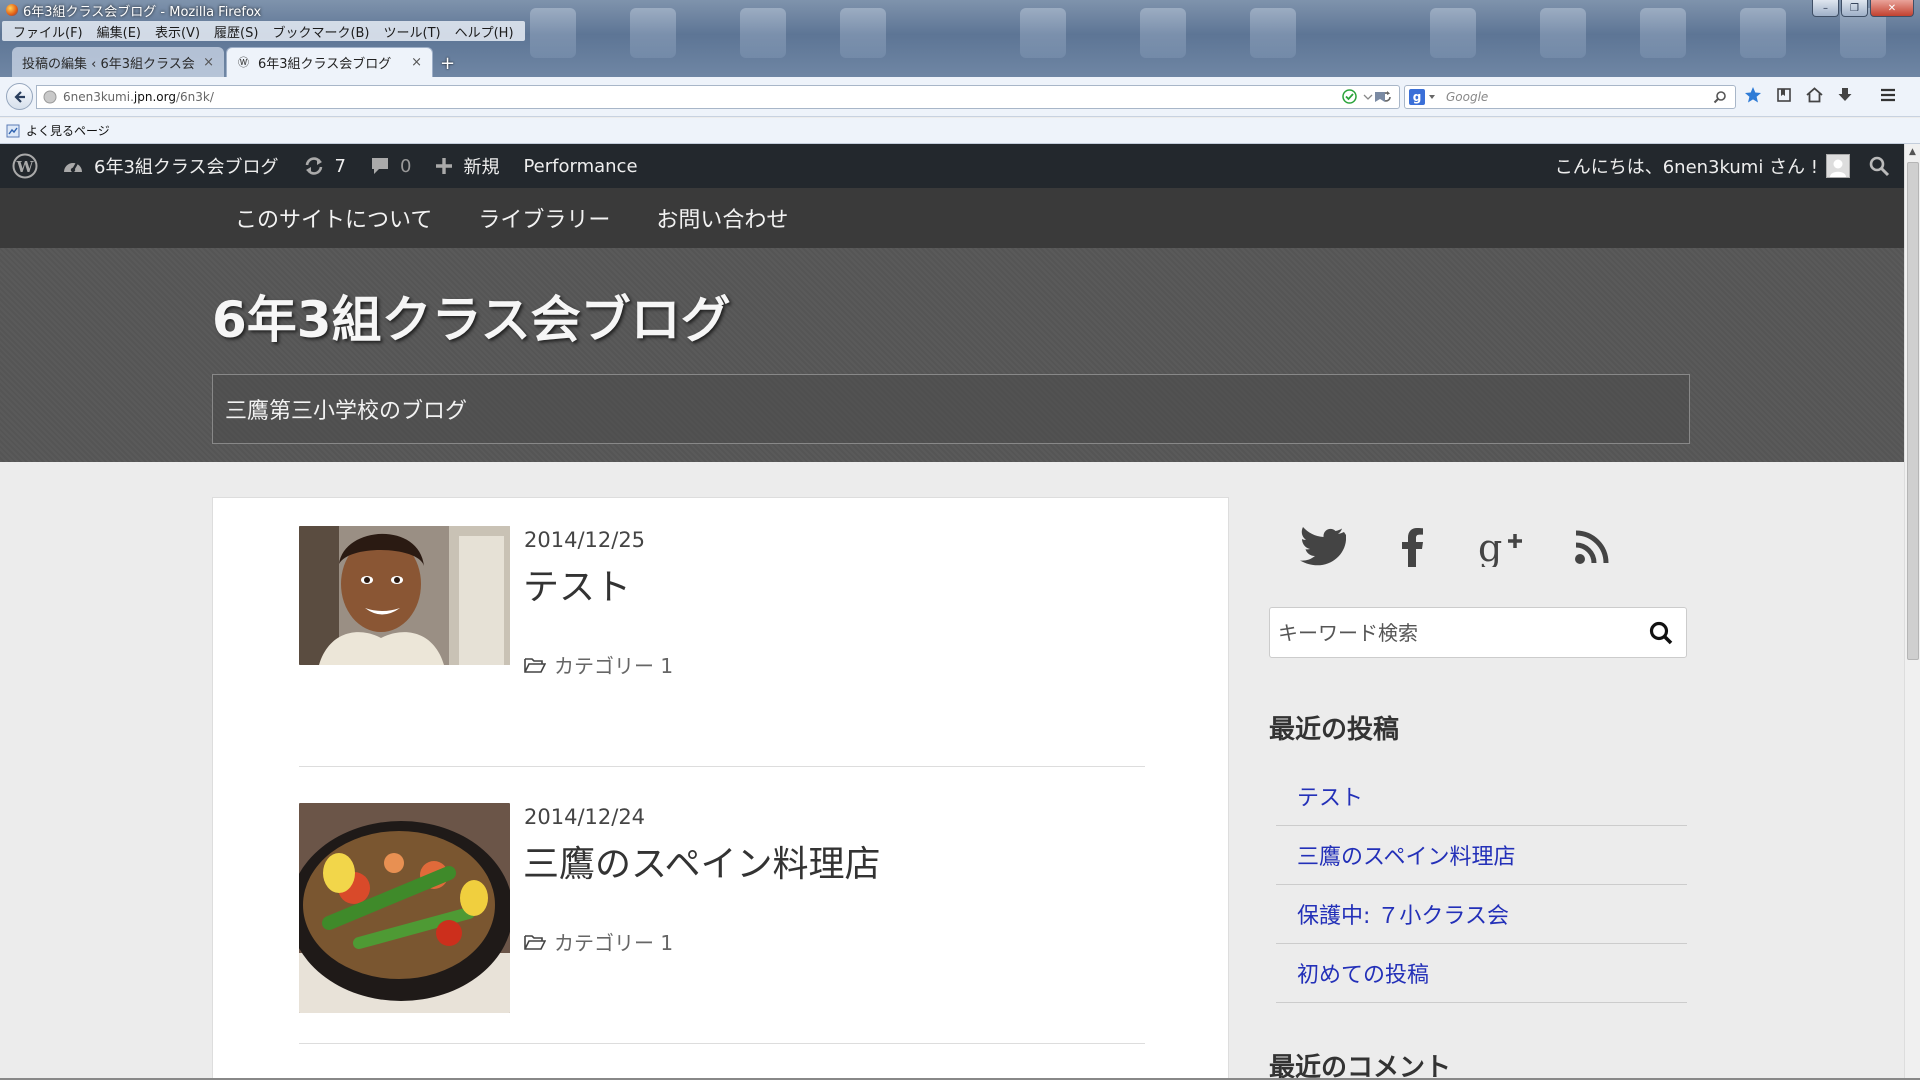  What do you see at coordinates (1579, 97) in the screenshot?
I see `search-input: Google` at bounding box center [1579, 97].